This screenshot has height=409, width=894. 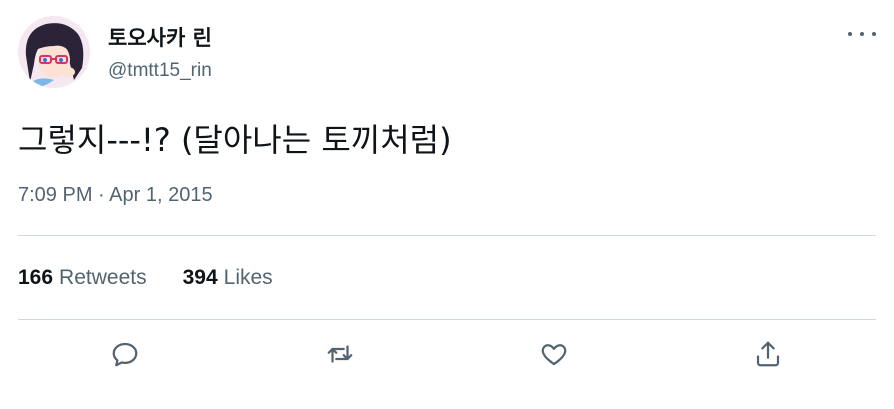 I want to click on avatar, so click(x=54, y=52).